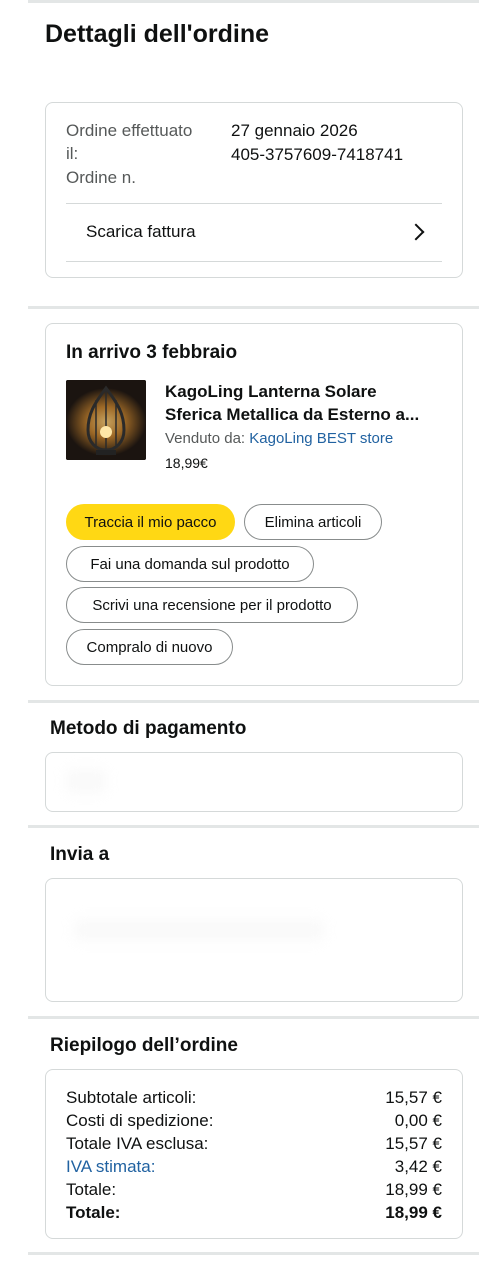  I want to click on track-package-button: Traccia il mio pacco, so click(150, 522).